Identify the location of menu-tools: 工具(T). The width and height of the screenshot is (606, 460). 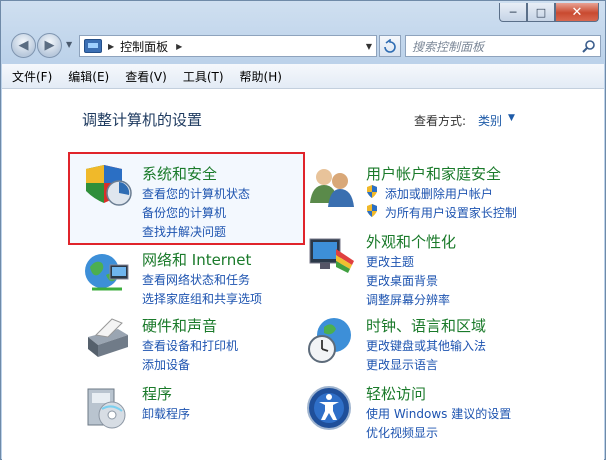
(203, 76).